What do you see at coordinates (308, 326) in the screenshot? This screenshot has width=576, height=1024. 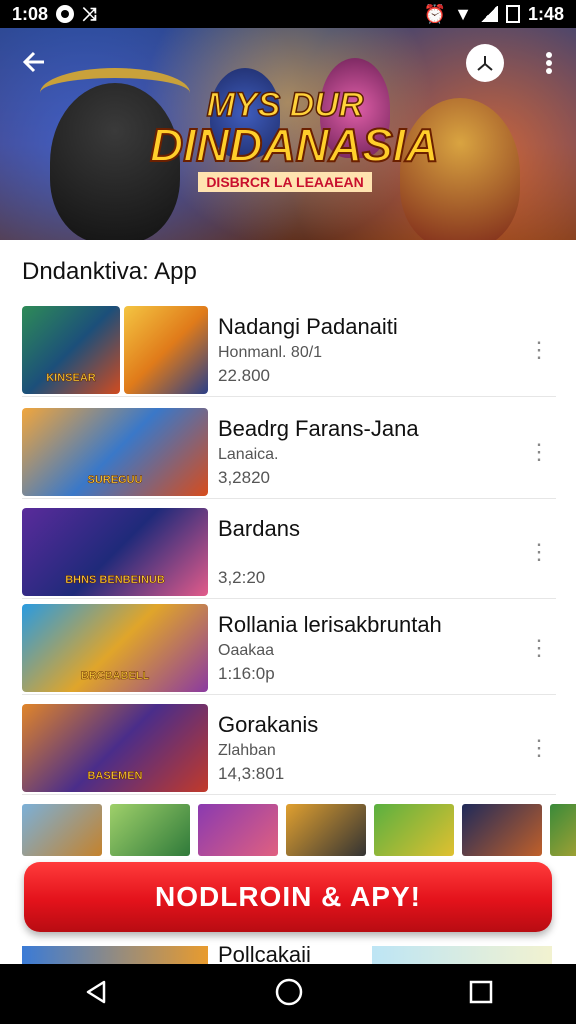 I see `app-name: Nadangi Padanaiti` at bounding box center [308, 326].